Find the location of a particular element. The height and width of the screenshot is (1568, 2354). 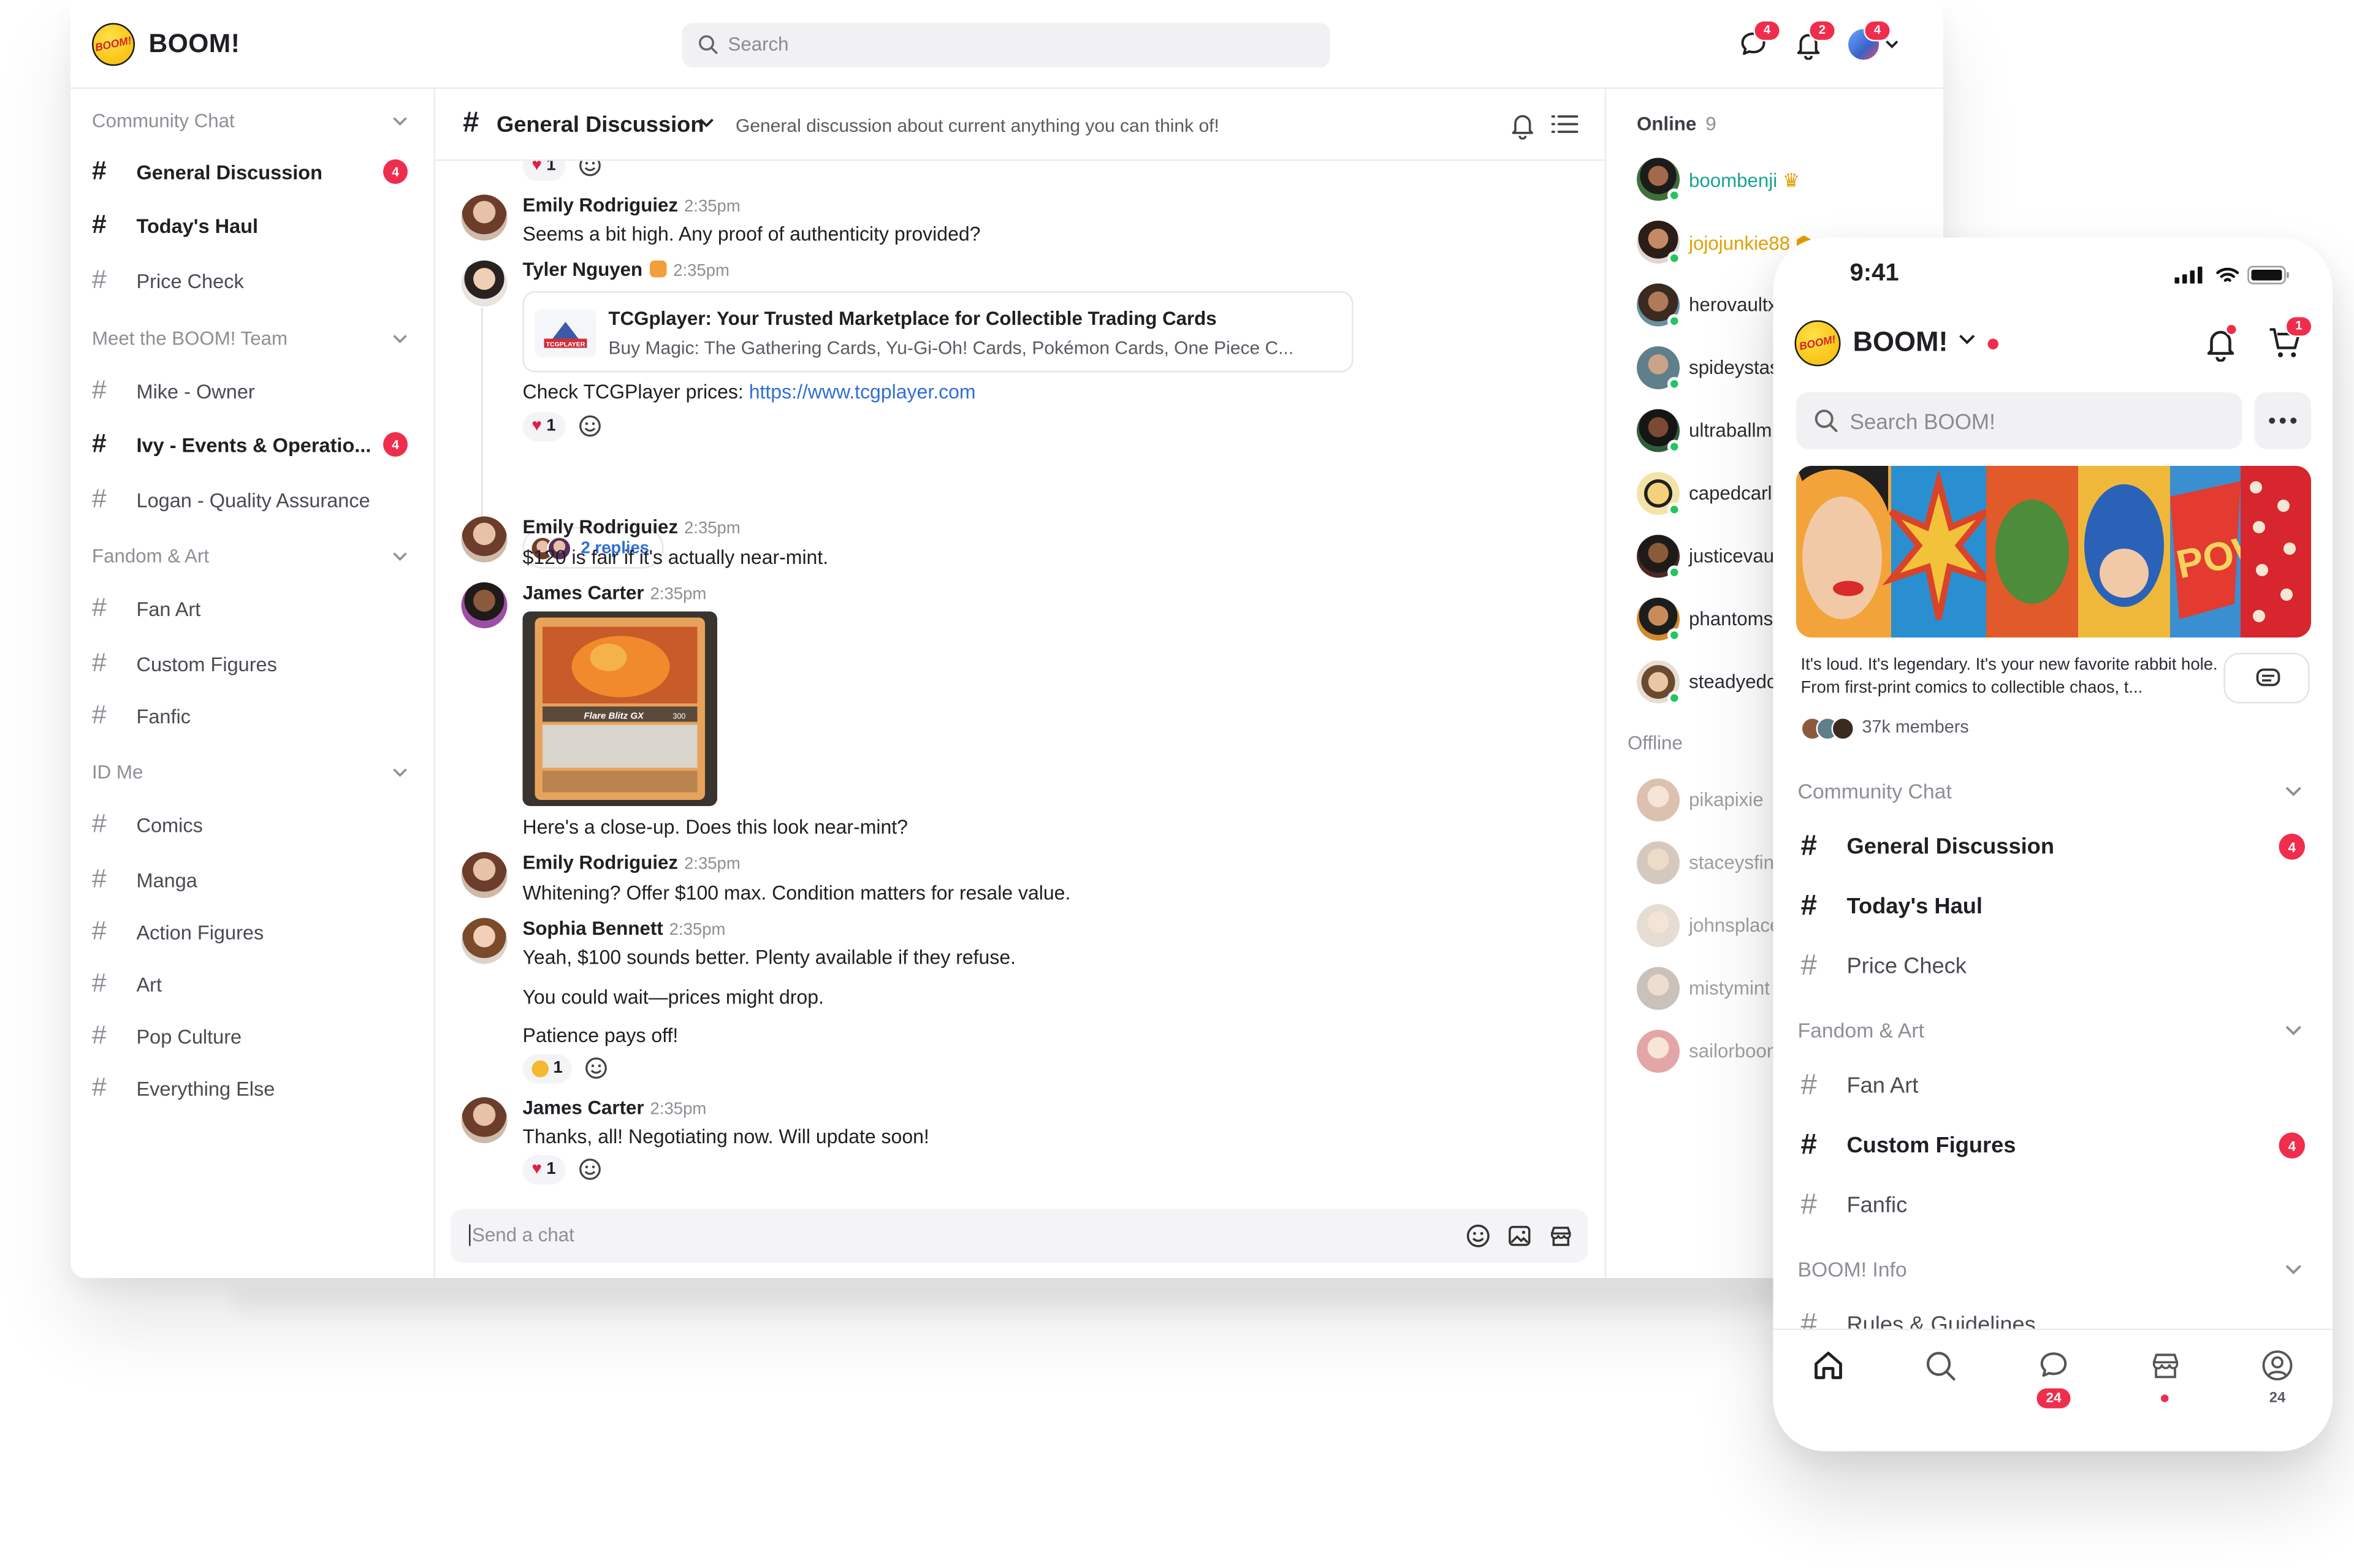

notifications-button: 2 is located at coordinates (1814, 41).